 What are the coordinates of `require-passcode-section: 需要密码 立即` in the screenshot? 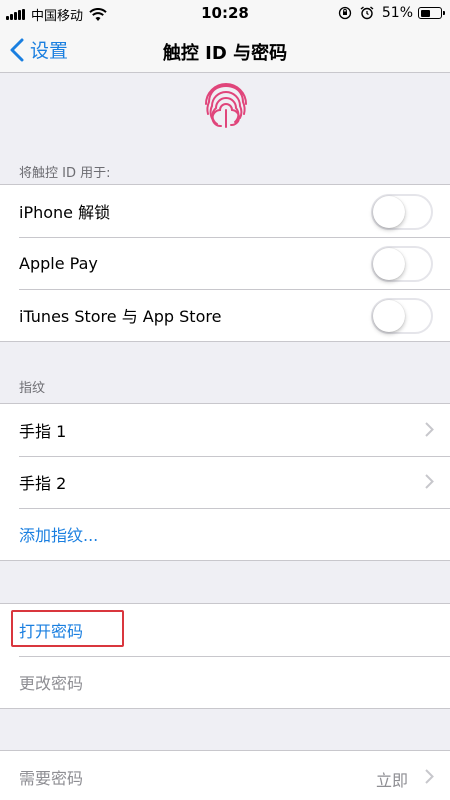 It's located at (225, 775).